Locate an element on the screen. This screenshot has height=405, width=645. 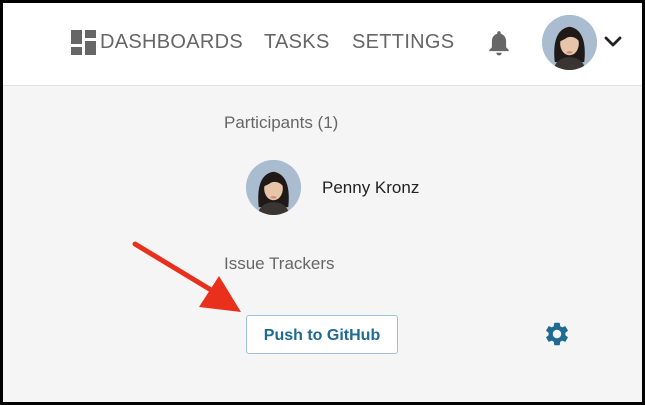
nav-settings: SETTINGS is located at coordinates (403, 42).